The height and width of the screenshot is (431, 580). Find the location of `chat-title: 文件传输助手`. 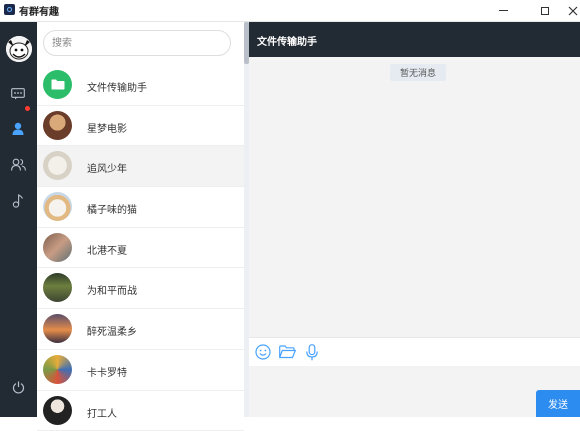

chat-title: 文件传输助手 is located at coordinates (287, 40).